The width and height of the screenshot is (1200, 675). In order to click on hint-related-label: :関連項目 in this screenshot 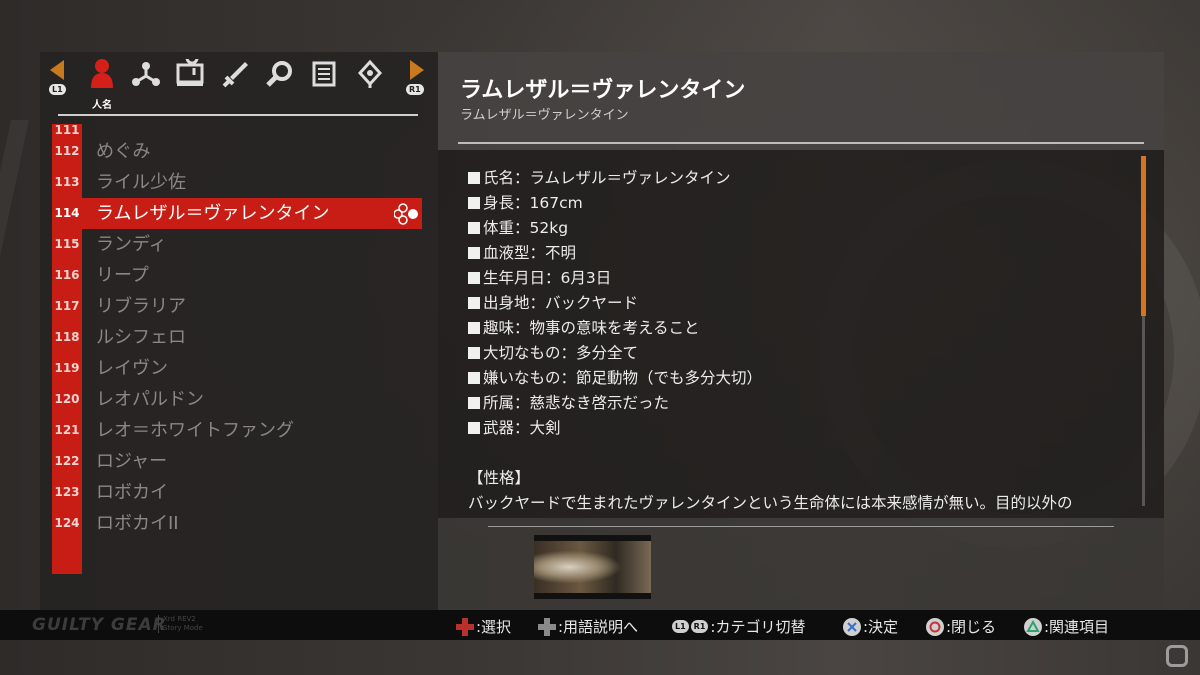, I will do `click(1077, 627)`.